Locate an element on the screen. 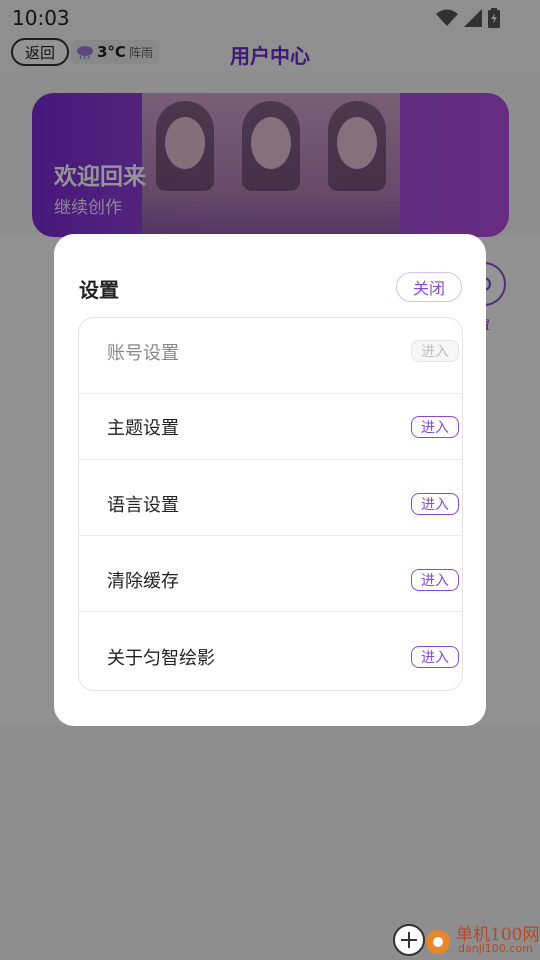 The height and width of the screenshot is (960, 540). watermark-logo-icon is located at coordinates (421, 940).